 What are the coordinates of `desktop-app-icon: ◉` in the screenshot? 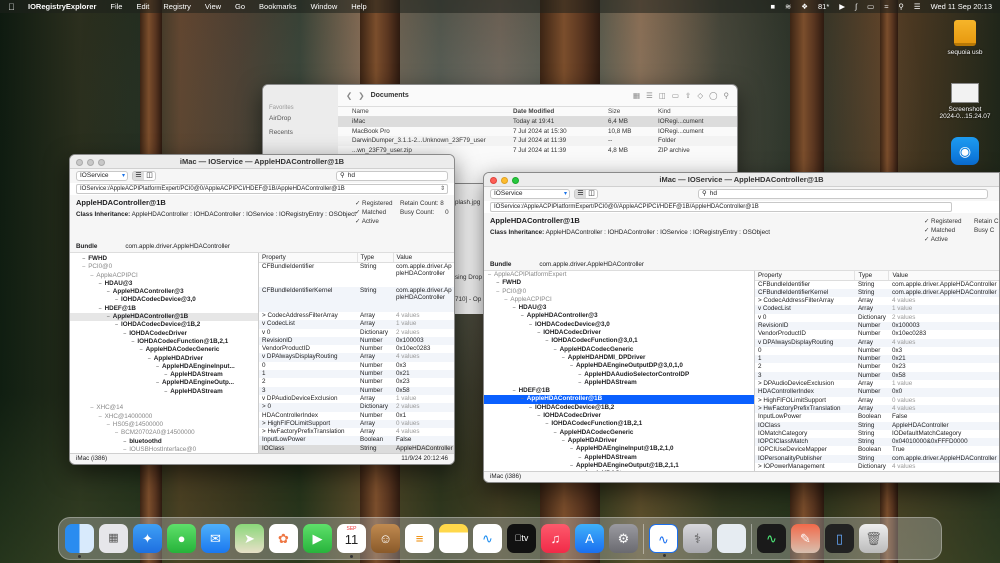 It's located at (965, 151).